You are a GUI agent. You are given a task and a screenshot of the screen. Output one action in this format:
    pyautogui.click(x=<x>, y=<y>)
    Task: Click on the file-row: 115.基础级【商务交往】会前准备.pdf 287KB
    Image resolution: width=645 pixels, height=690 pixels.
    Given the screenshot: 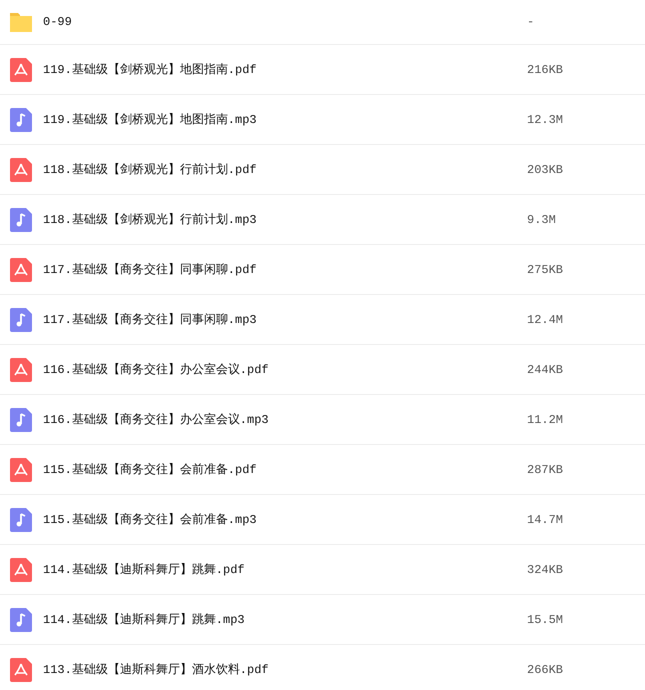 What is the action you would take?
    pyautogui.click(x=322, y=470)
    